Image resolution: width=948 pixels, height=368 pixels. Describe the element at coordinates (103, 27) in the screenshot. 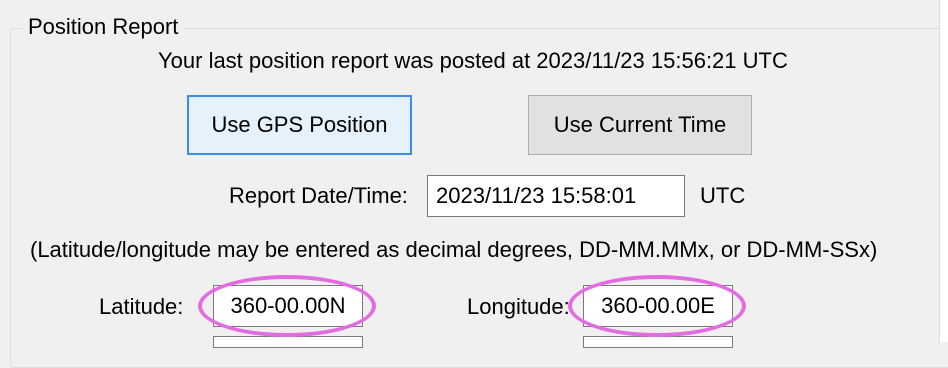

I see `group-title: Position Report` at that location.